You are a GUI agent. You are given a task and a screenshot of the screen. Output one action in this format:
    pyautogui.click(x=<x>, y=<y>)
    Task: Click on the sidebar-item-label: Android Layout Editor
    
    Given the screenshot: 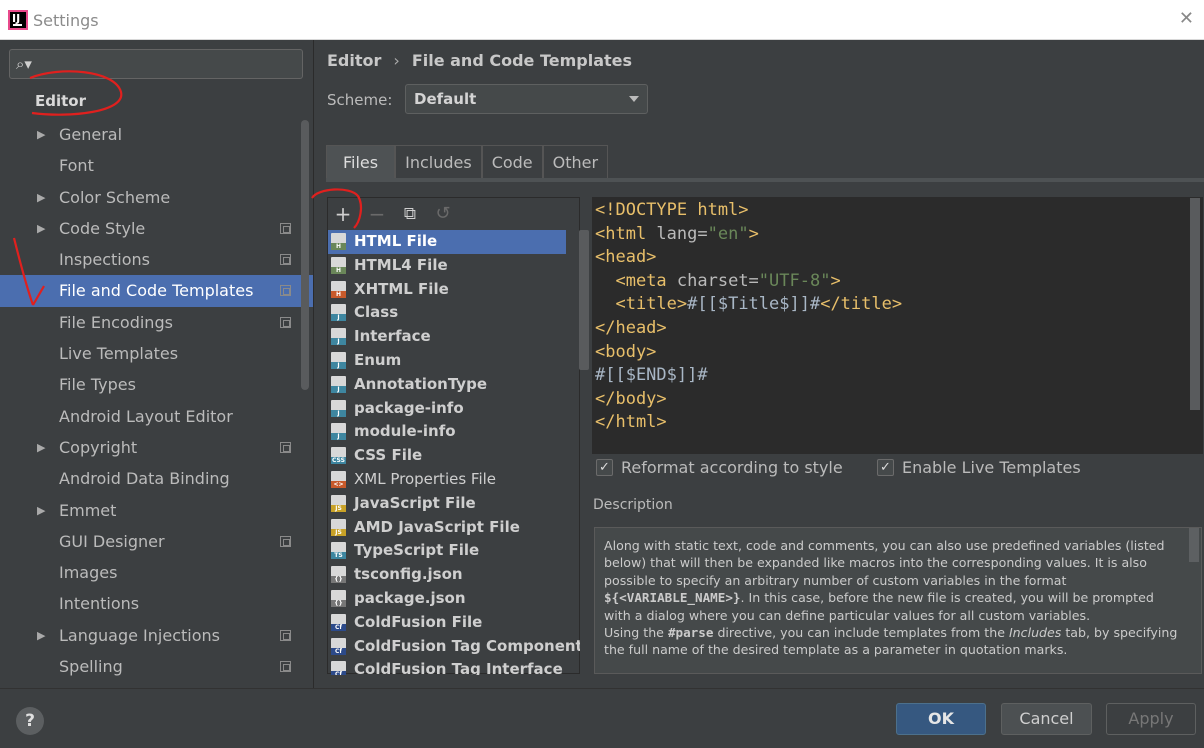 What is the action you would take?
    pyautogui.click(x=146, y=416)
    